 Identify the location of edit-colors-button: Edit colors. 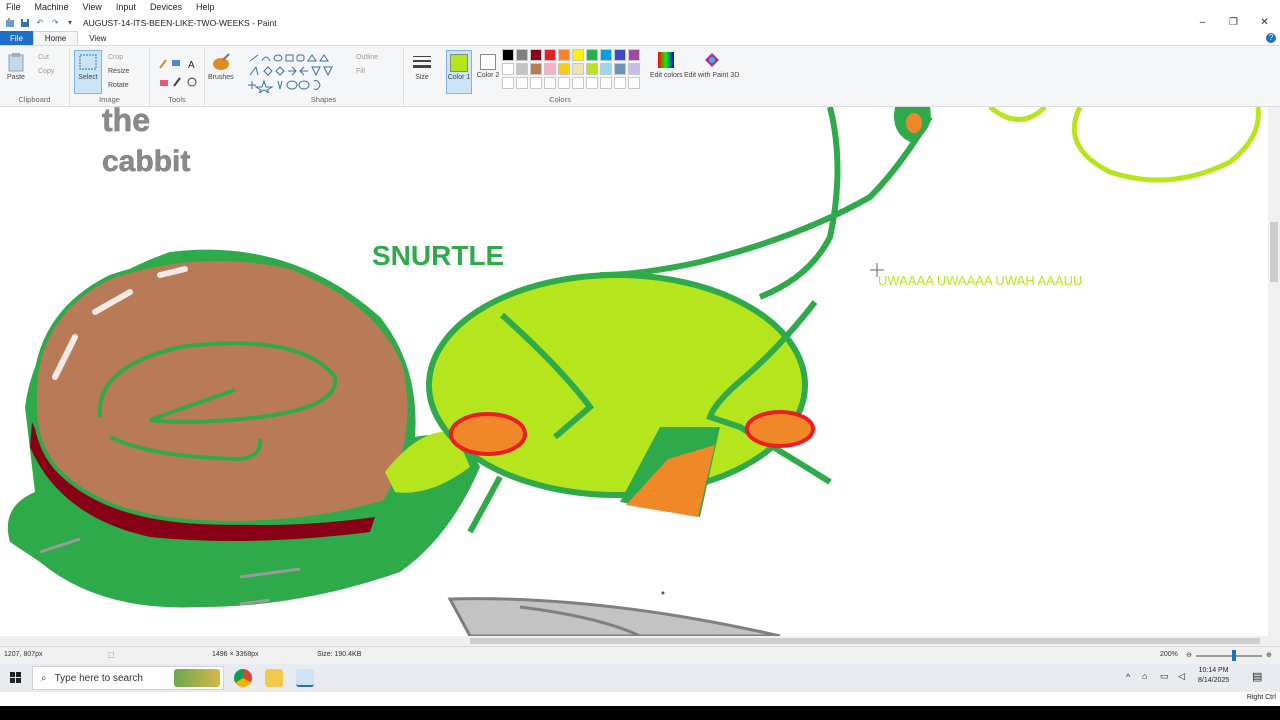
(666, 64).